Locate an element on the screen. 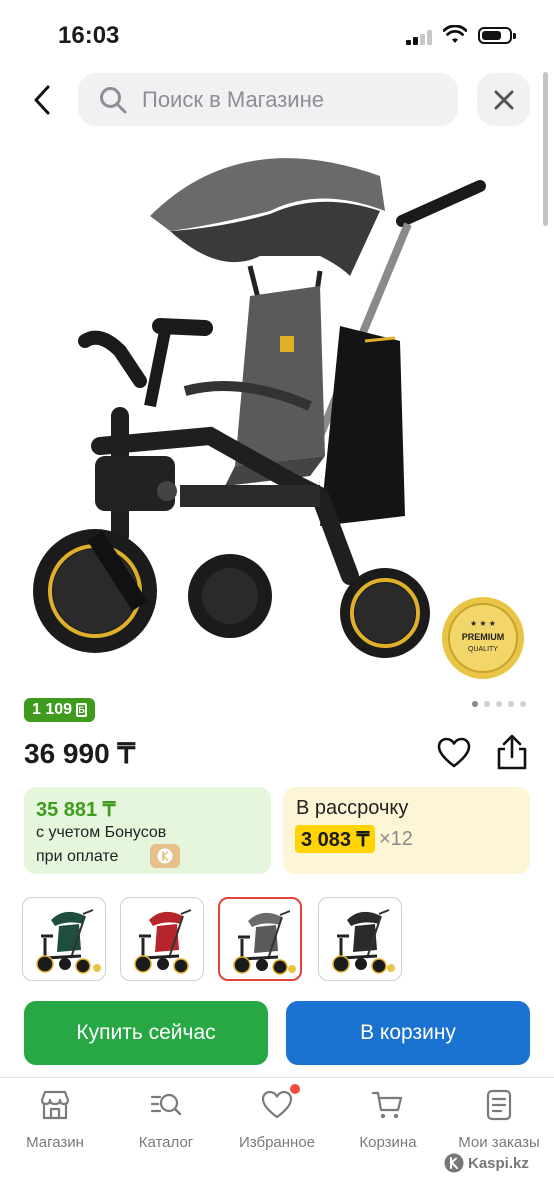 The image size is (554, 1201). tab-label: Каталог is located at coordinates (166, 1142).